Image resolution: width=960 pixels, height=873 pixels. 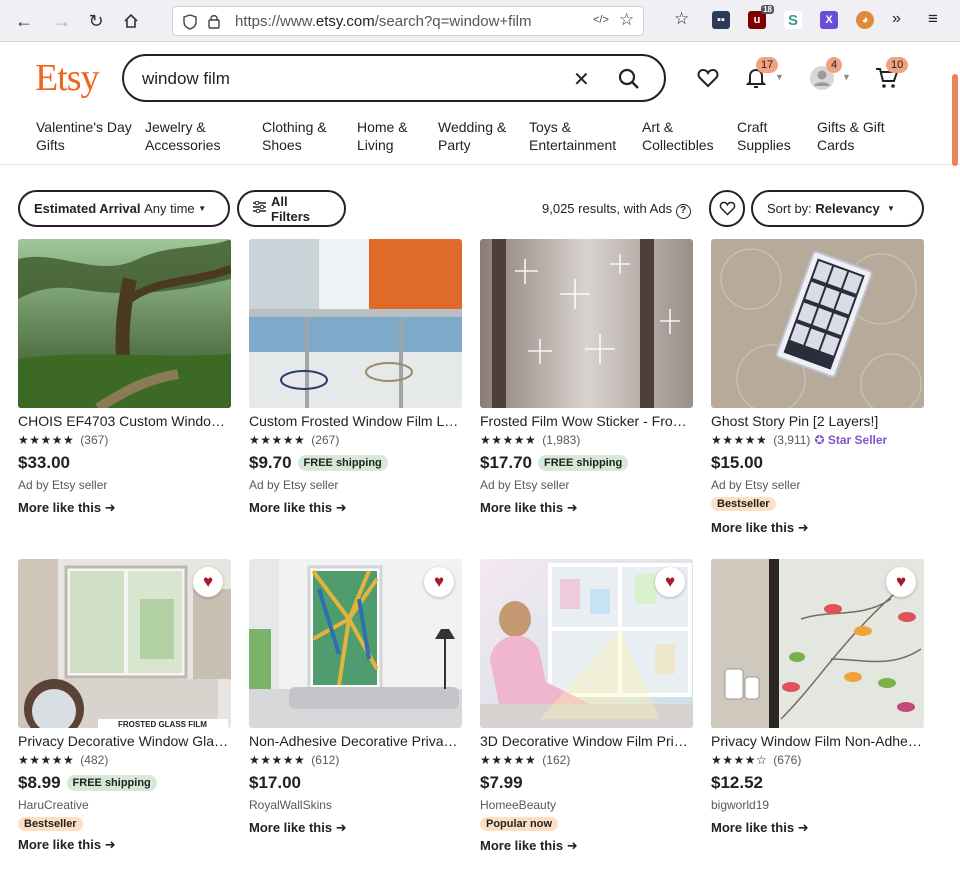 What do you see at coordinates (803, 527) in the screenshot?
I see `arrow-right-icon: ➜` at bounding box center [803, 527].